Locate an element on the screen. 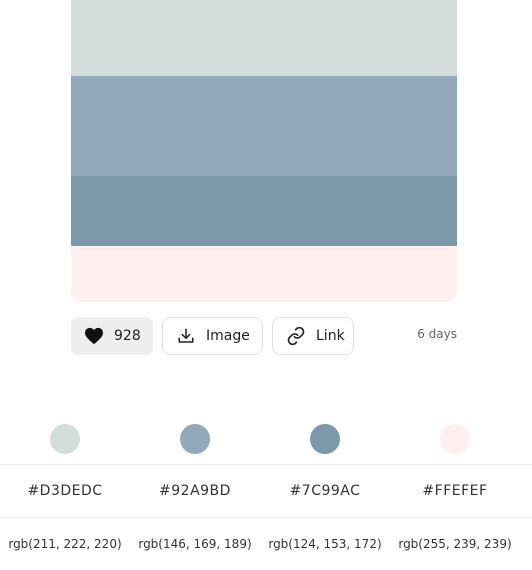 Image resolution: width=532 pixels, height=570 pixels. palette-age: 6 days is located at coordinates (437, 334).